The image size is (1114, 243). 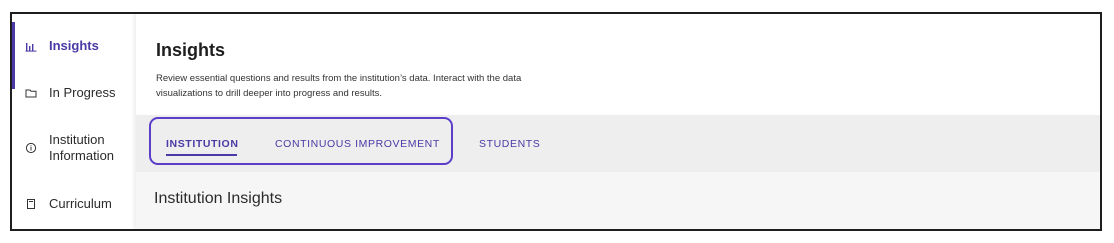 I want to click on sidebar-item-label: Curriculum, so click(x=80, y=203).